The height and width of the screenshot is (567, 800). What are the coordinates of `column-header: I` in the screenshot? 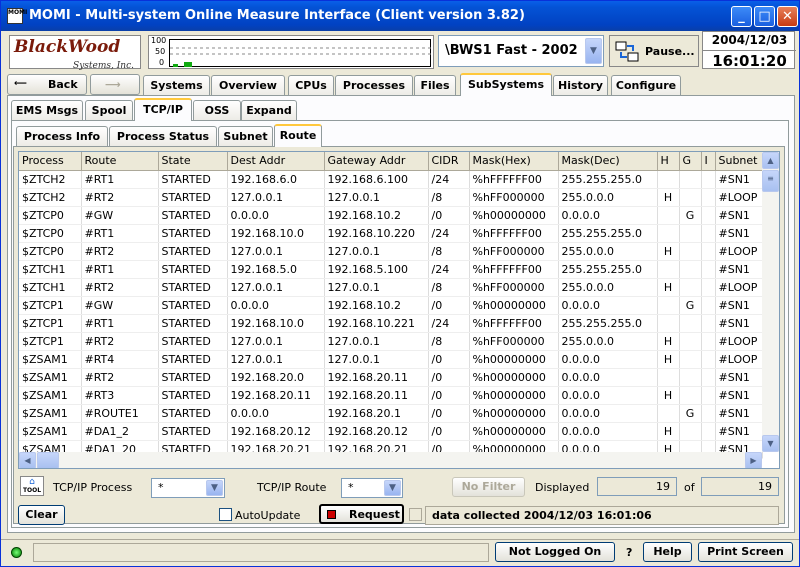 It's located at (708, 161).